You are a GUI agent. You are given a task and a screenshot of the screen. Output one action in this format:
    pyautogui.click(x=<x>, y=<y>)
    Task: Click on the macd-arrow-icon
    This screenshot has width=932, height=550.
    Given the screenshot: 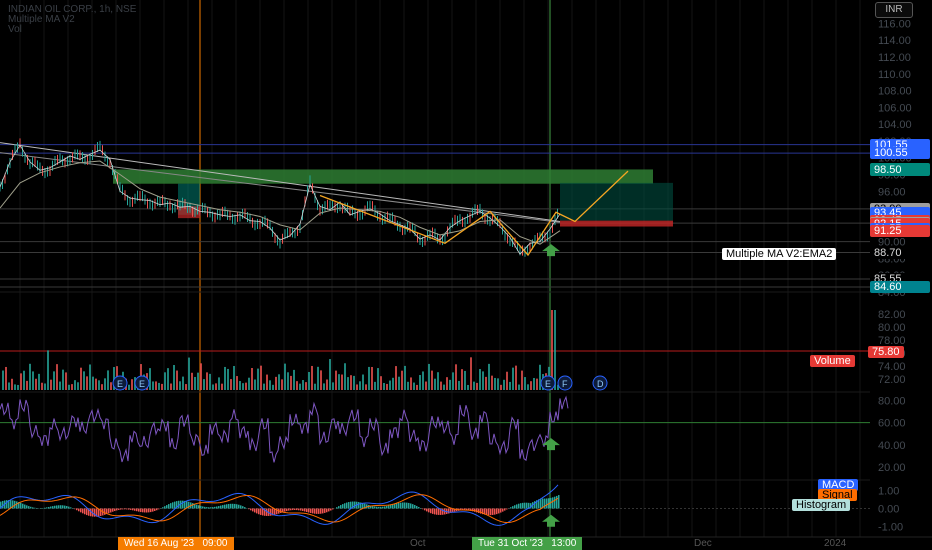 What is the action you would take?
    pyautogui.click(x=551, y=520)
    